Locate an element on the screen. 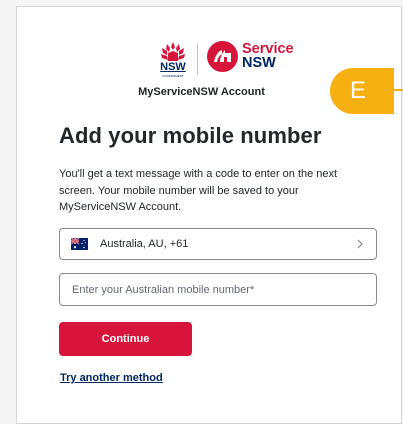 The height and width of the screenshot is (424, 403). service-nsw-logo-mark is located at coordinates (222, 56).